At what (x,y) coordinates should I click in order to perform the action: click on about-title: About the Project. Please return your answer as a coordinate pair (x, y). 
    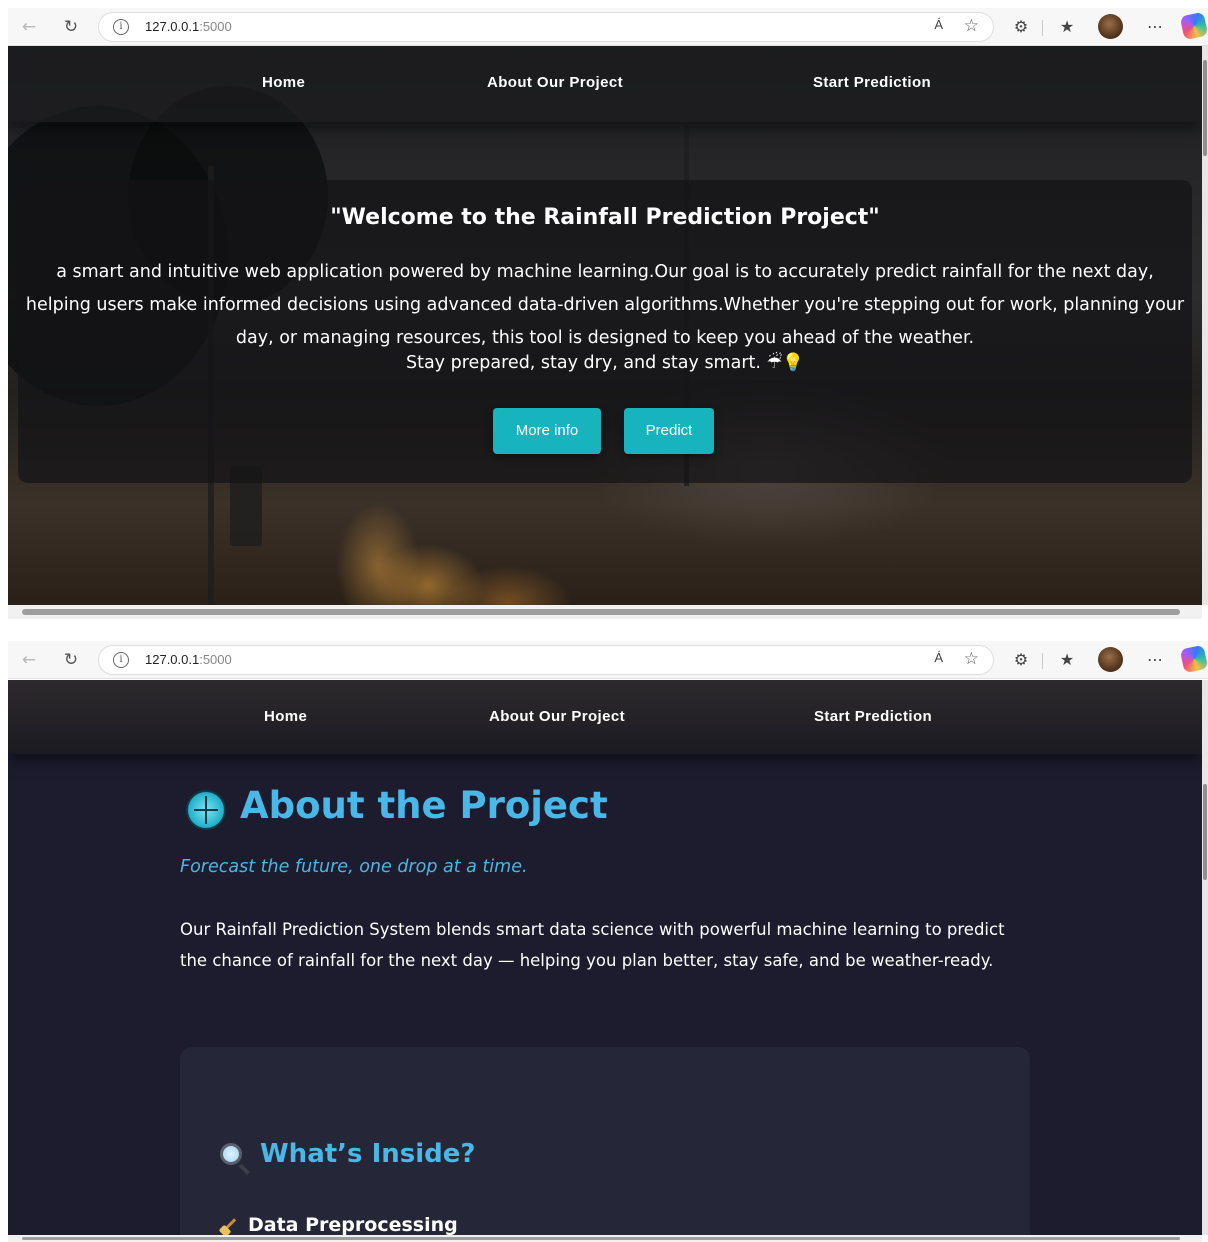
    Looking at the image, I should click on (424, 805).